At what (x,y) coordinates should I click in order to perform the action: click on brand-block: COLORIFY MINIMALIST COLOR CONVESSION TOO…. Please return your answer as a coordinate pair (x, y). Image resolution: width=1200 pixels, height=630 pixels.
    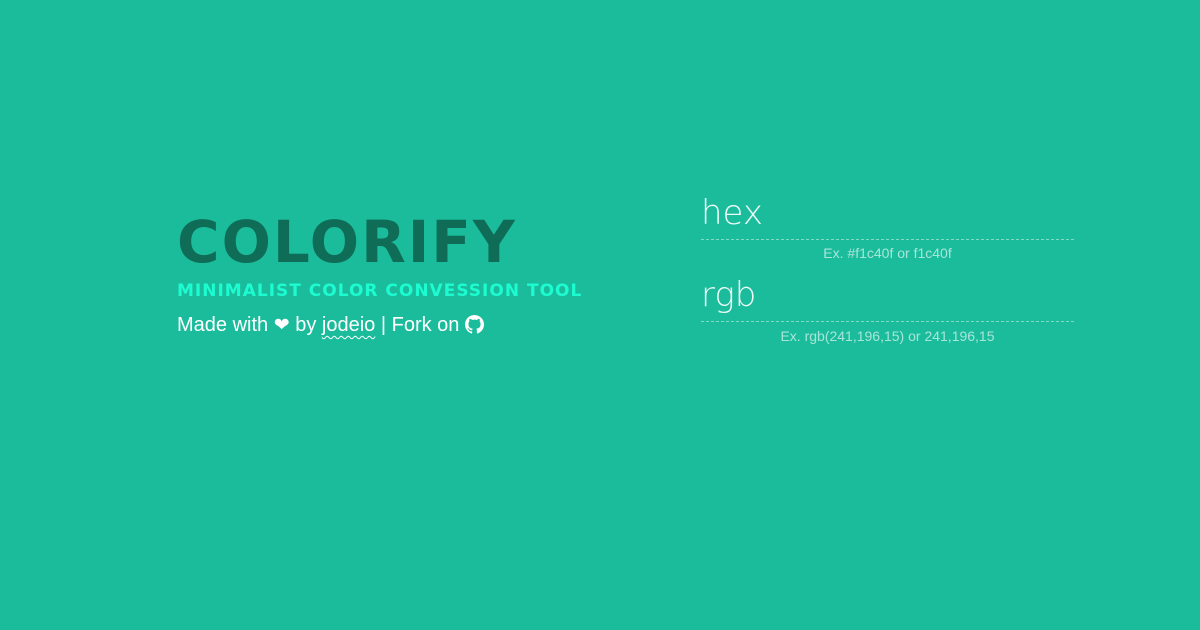
    Looking at the image, I should click on (412, 272).